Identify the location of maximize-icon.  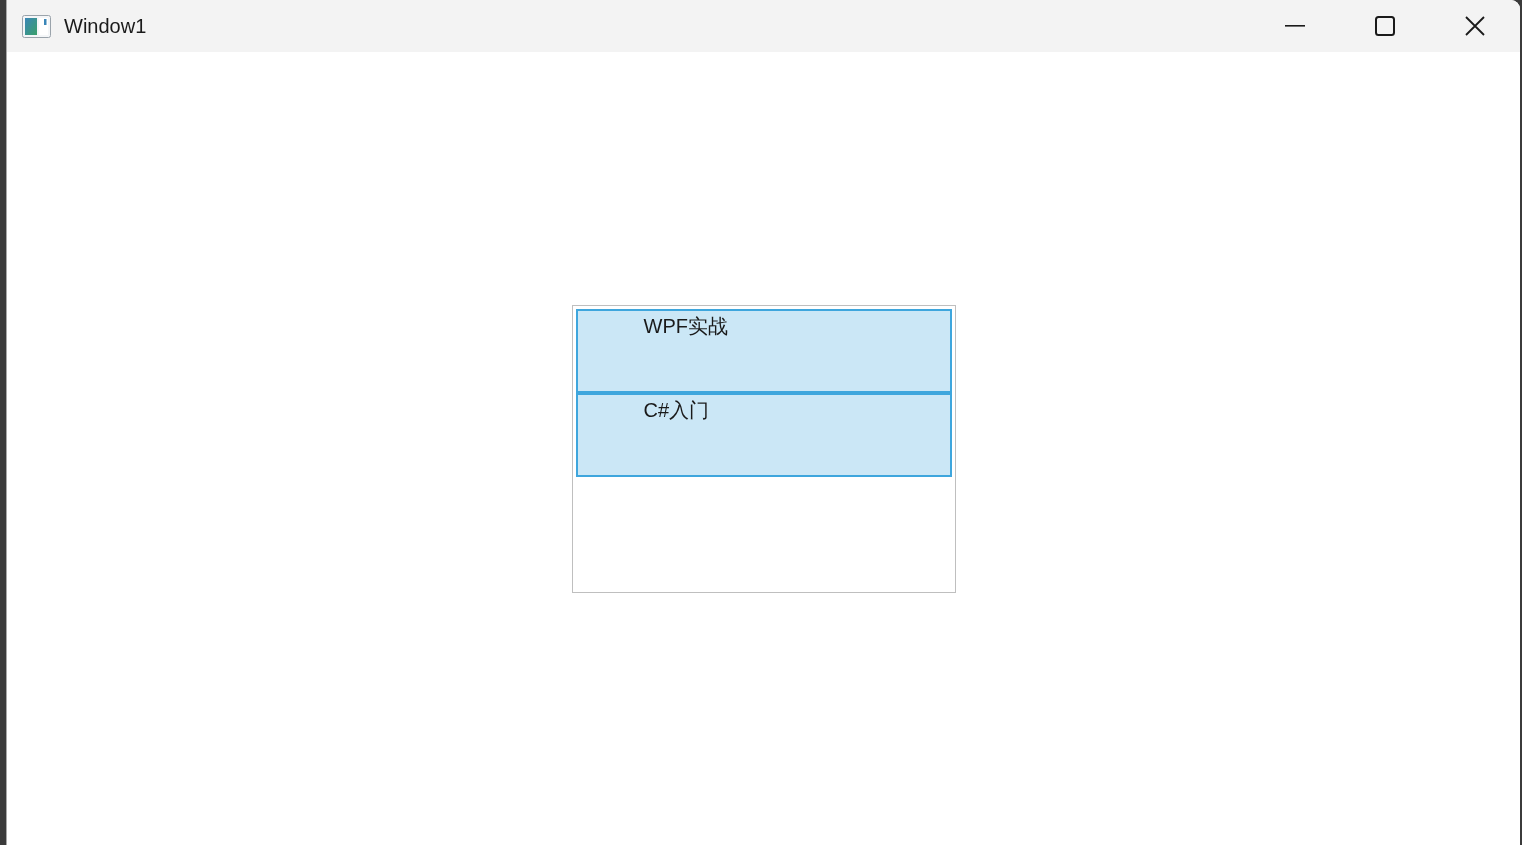
(1385, 26).